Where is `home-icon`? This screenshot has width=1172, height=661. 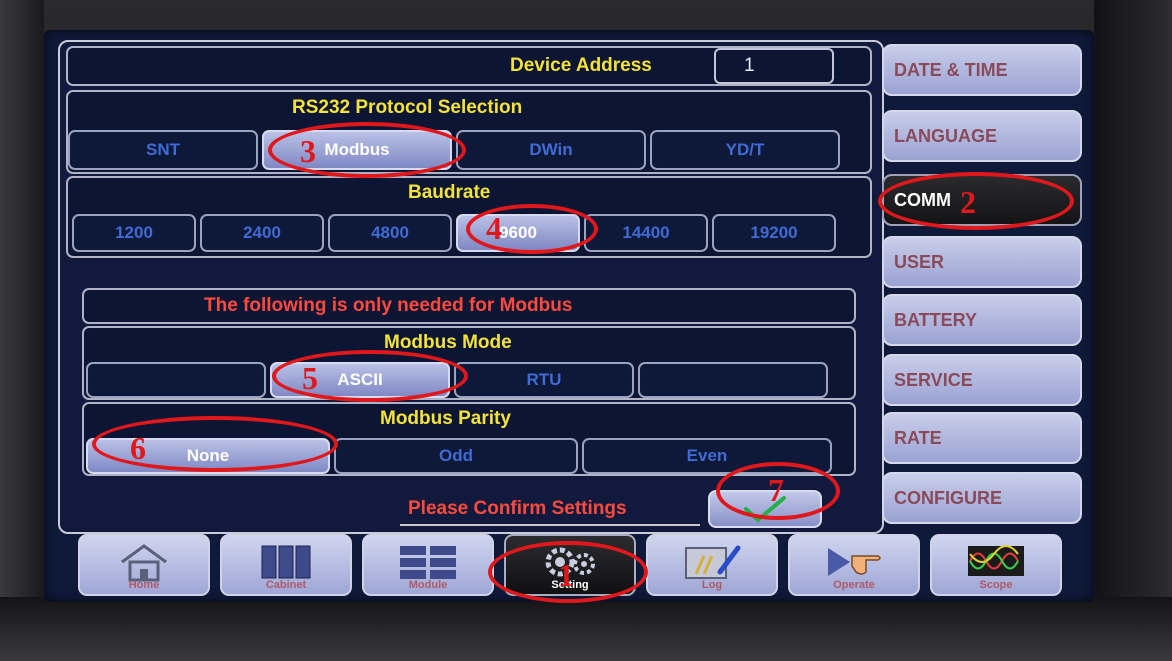 home-icon is located at coordinates (144, 563).